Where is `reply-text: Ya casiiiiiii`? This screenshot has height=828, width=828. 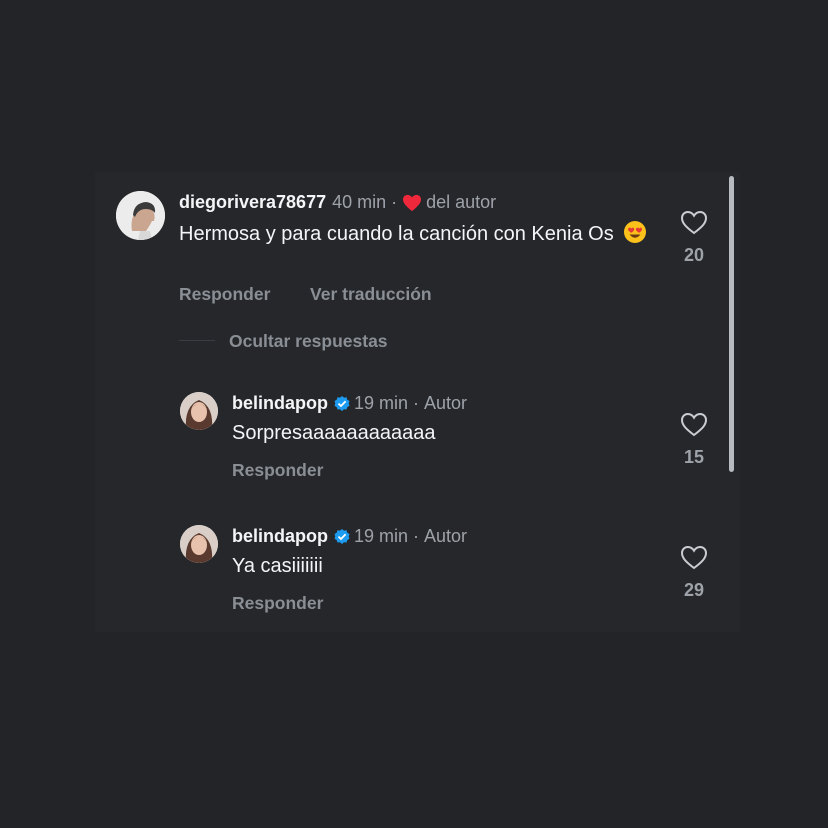 reply-text: Ya casiiiiiii is located at coordinates (277, 566).